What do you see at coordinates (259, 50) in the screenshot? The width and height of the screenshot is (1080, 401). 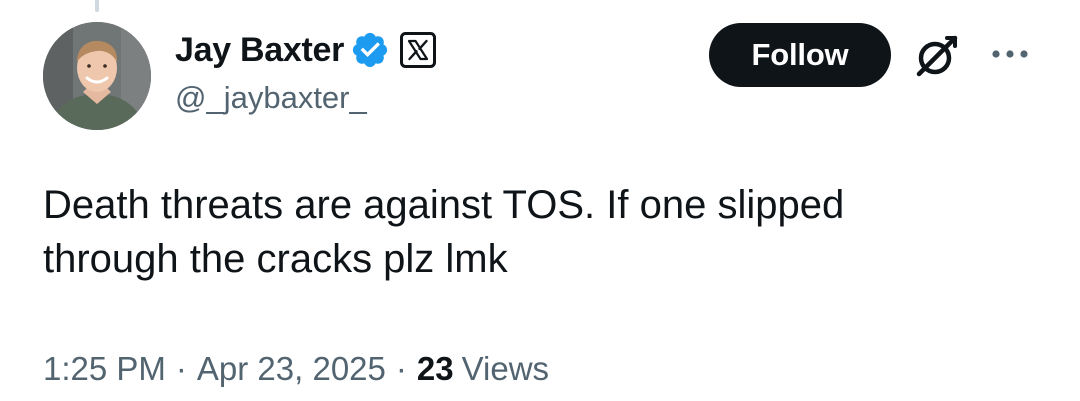 I see `author-display-name: Jay Baxter` at bounding box center [259, 50].